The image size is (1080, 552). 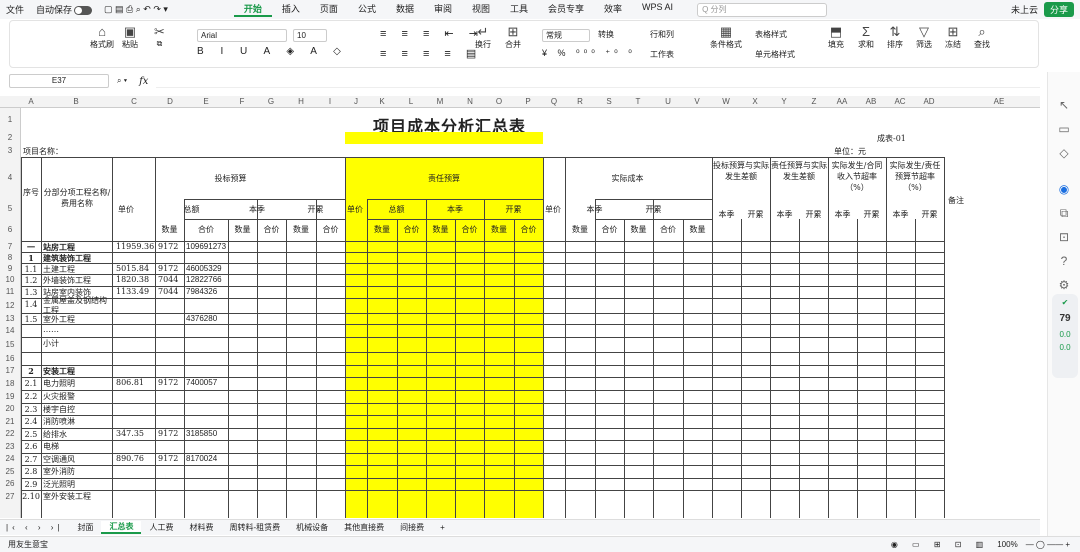 What do you see at coordinates (382, 101) in the screenshot?
I see `column-header: K` at bounding box center [382, 101].